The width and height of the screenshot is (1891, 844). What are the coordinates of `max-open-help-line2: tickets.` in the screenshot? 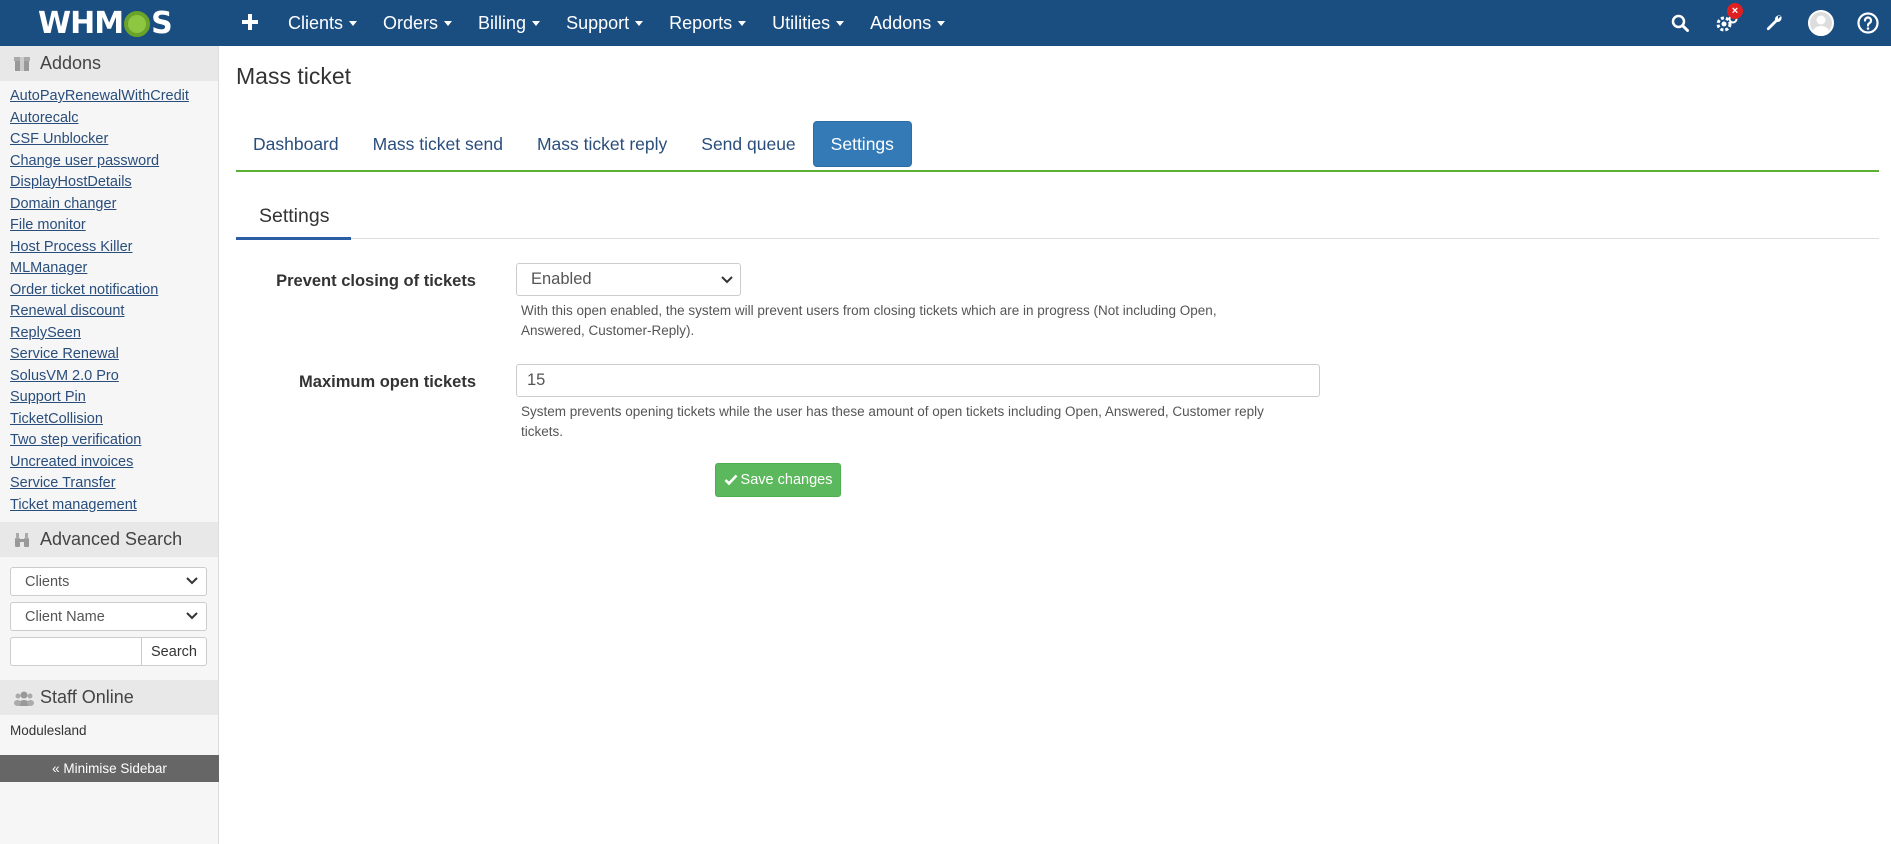 It's located at (542, 431).